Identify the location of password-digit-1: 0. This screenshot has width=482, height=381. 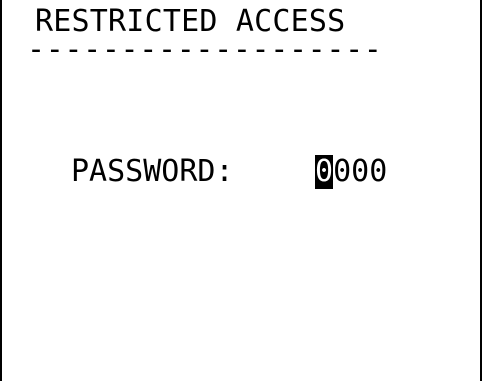
(324, 172).